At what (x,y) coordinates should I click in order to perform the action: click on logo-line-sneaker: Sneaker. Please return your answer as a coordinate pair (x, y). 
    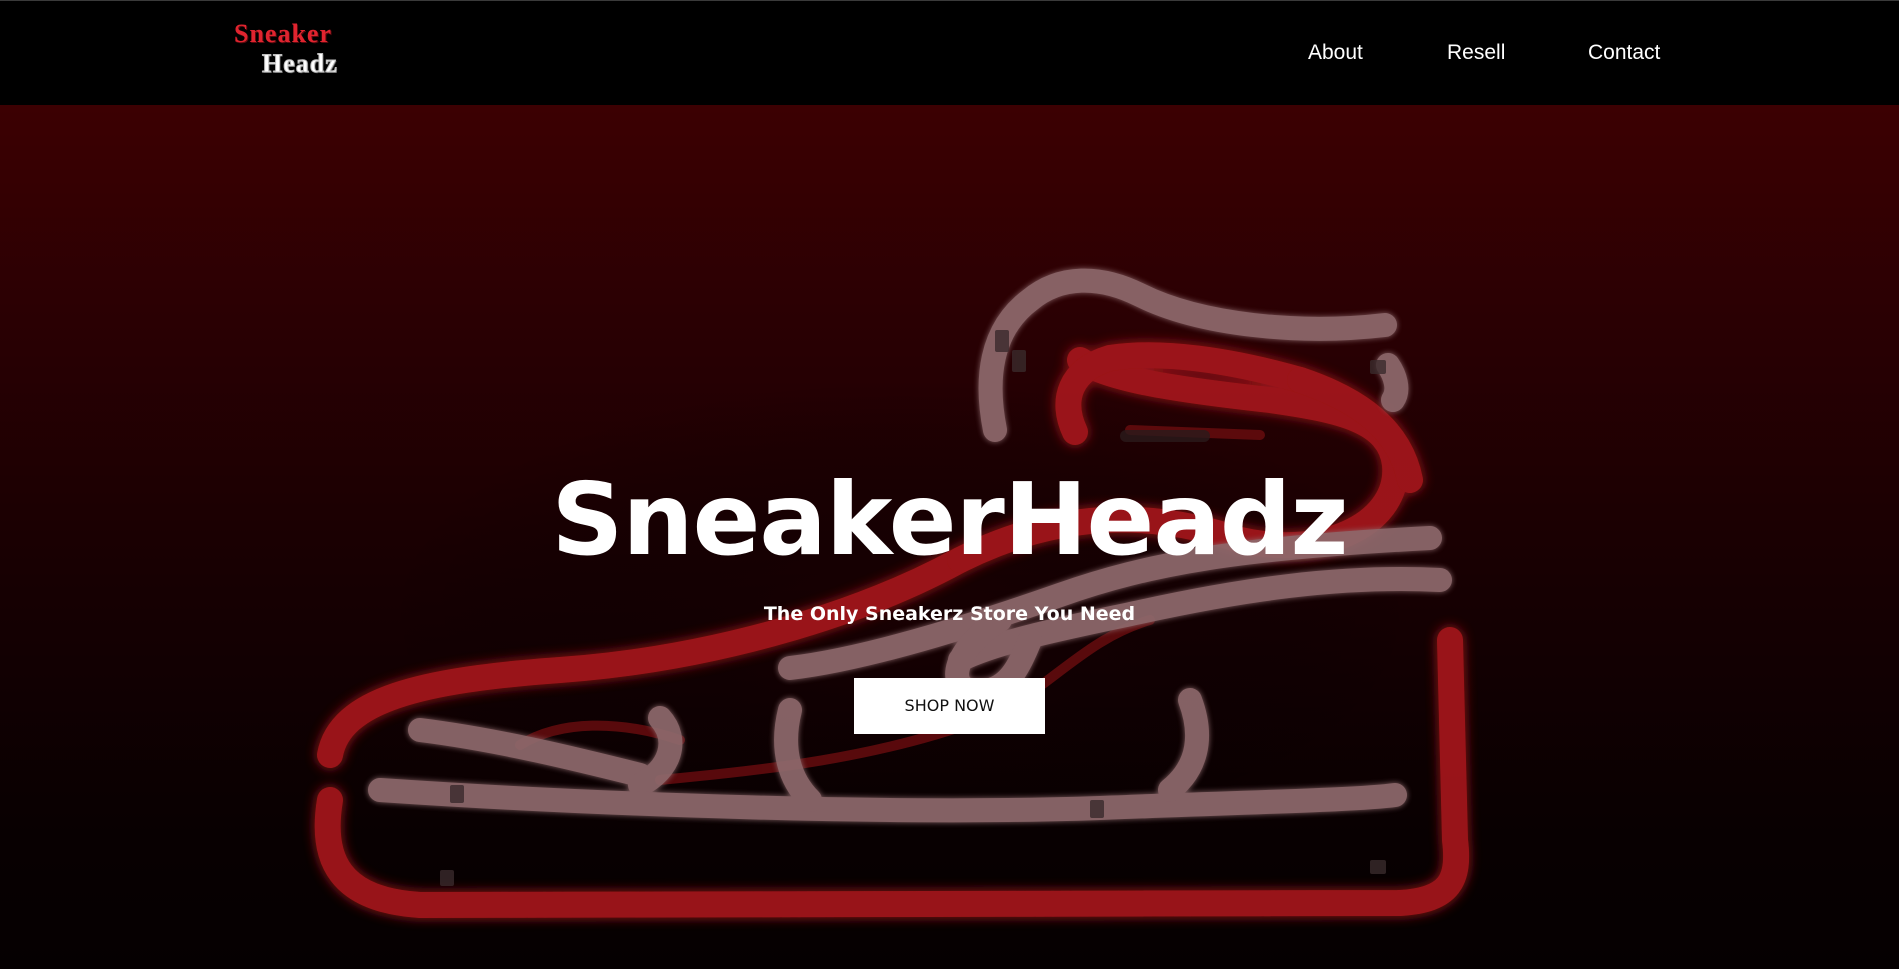
    Looking at the image, I should click on (283, 33).